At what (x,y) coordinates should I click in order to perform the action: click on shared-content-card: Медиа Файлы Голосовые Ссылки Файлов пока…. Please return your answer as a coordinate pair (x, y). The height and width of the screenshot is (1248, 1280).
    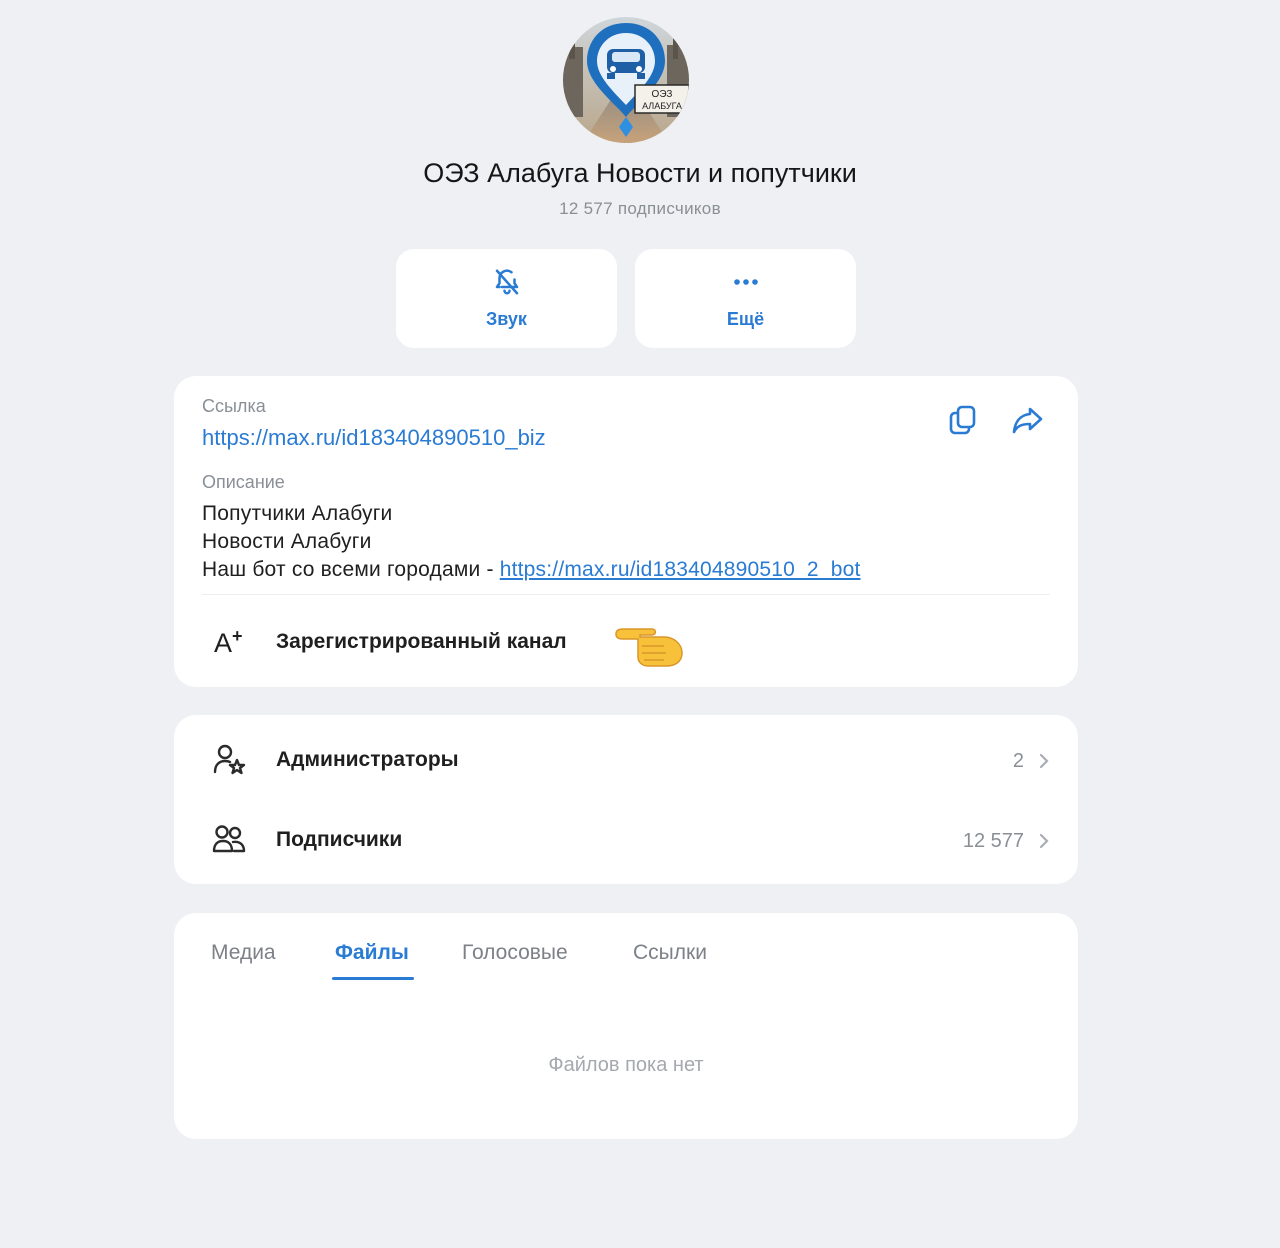
    Looking at the image, I should click on (626, 1026).